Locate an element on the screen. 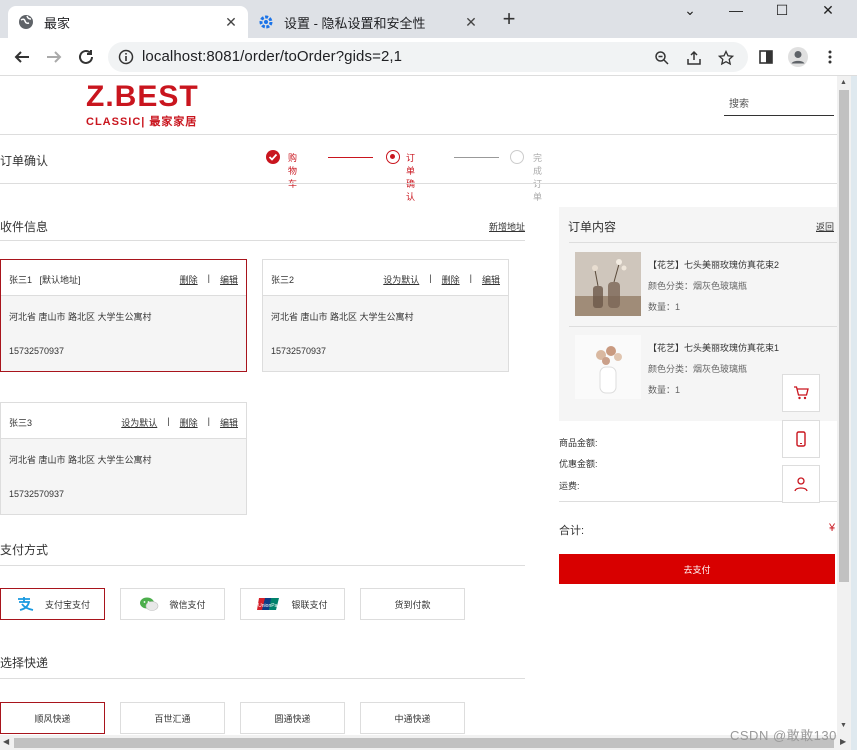  address-bar: localhost:8081/order/toOrder?gids=2,1 is located at coordinates (428, 57).